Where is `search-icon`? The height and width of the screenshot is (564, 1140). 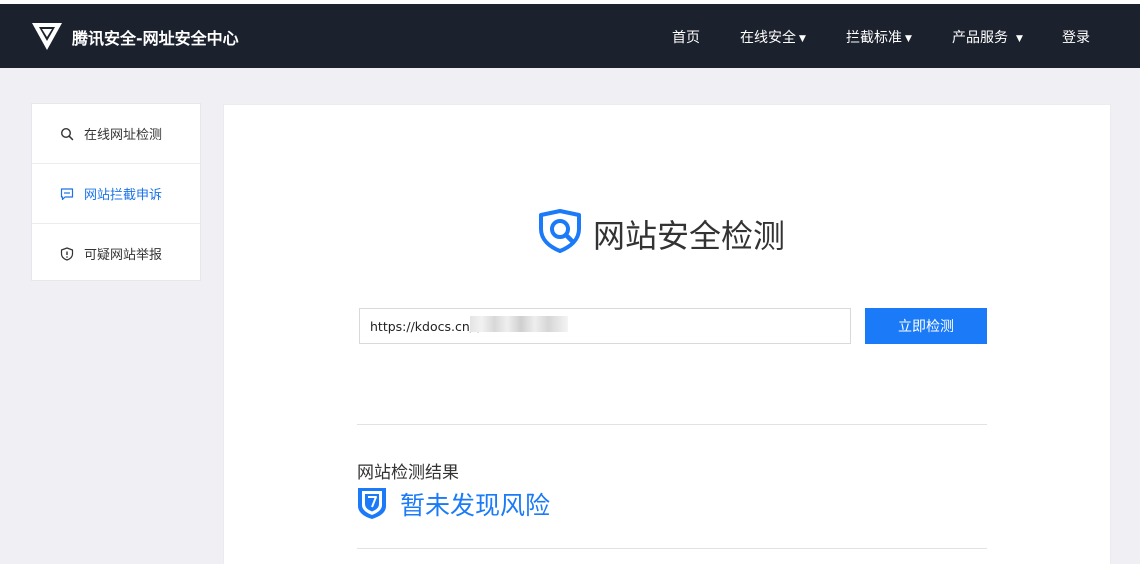
search-icon is located at coordinates (67, 133).